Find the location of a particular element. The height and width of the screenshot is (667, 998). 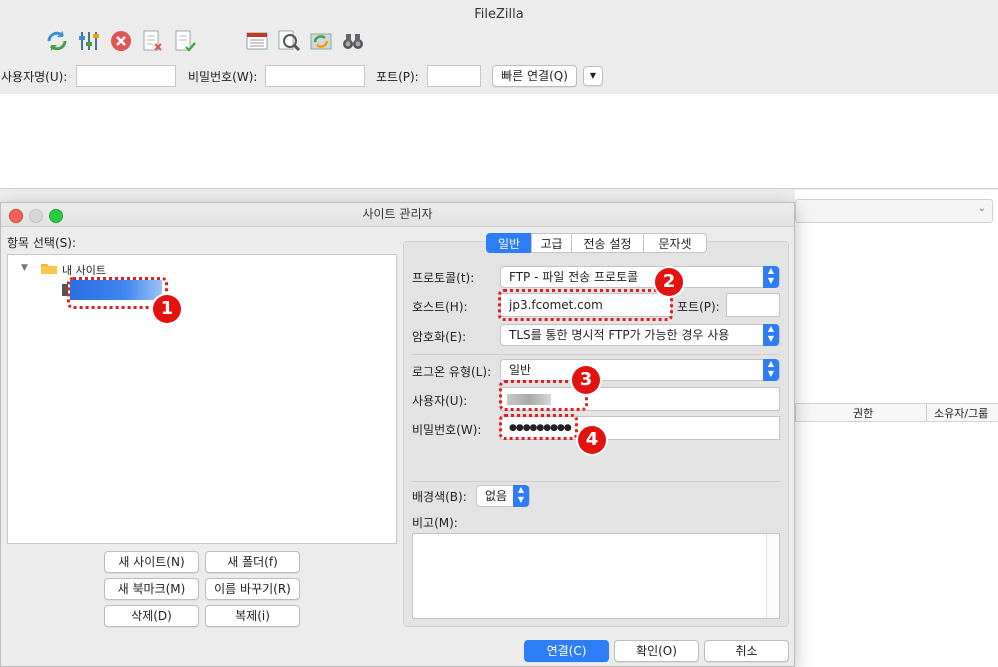

settings-tabs: 일반 고급 전송 설정 문자셋 is located at coordinates (597, 243).